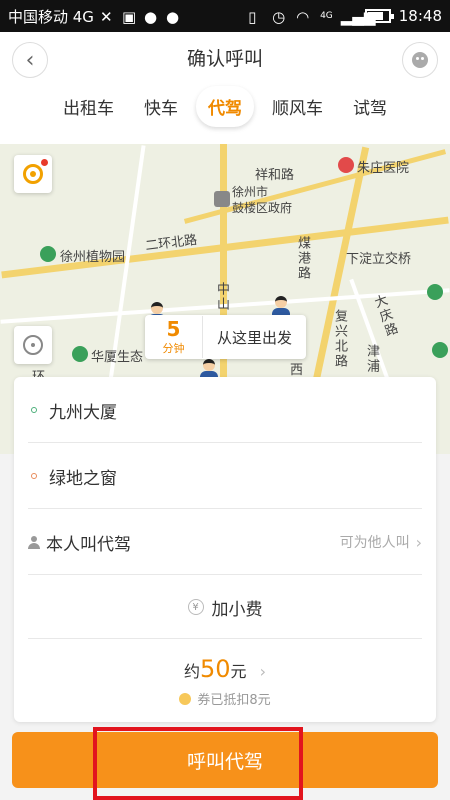 This screenshot has height=800, width=450. I want to click on alarm-icon: ◷, so click(279, 17).